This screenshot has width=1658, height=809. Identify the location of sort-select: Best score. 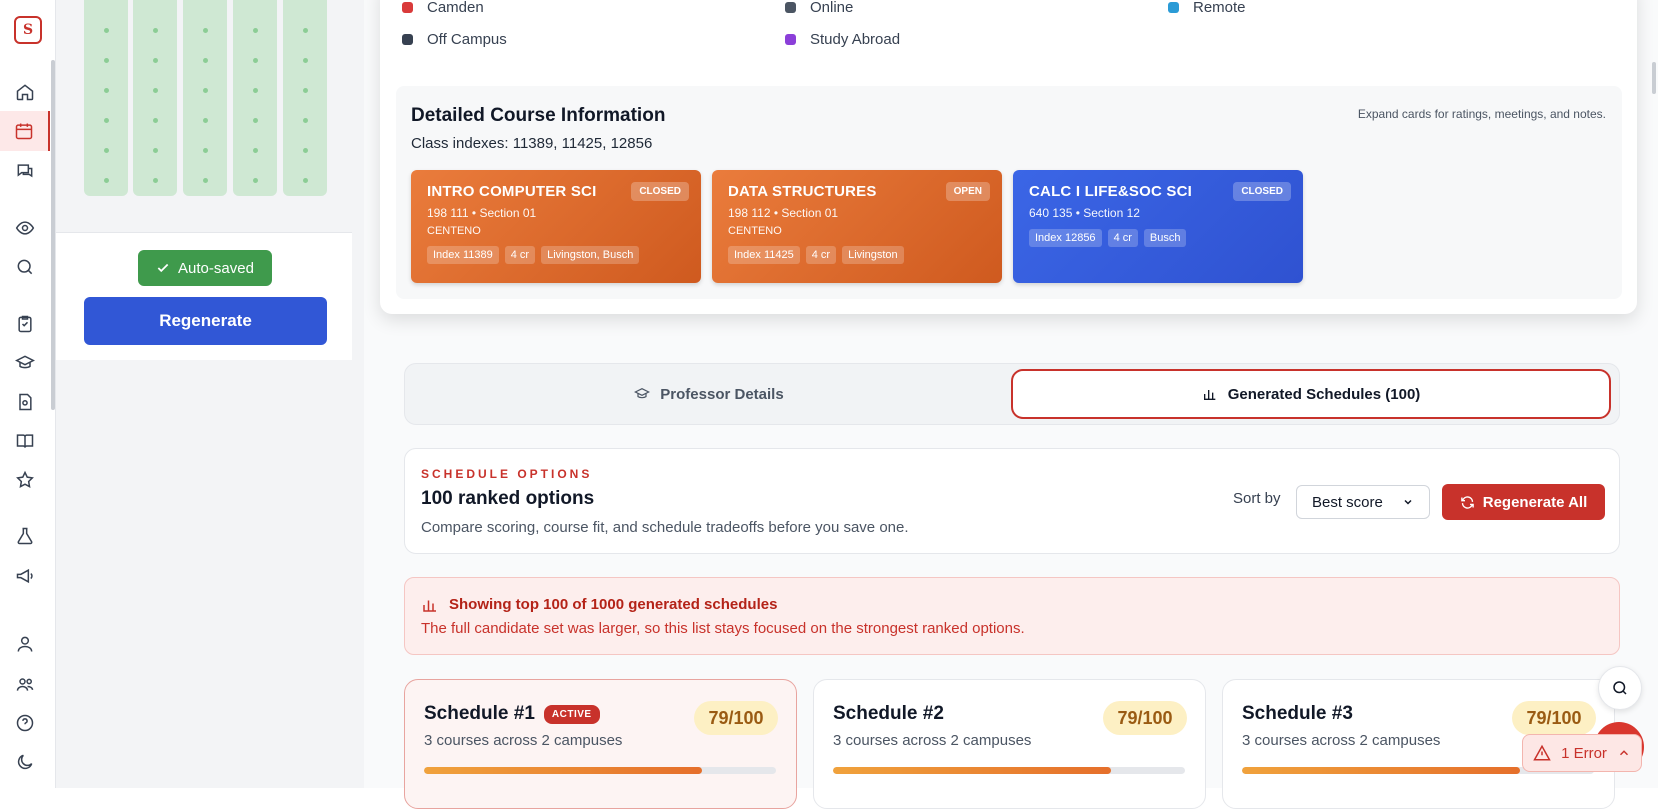
(1363, 502).